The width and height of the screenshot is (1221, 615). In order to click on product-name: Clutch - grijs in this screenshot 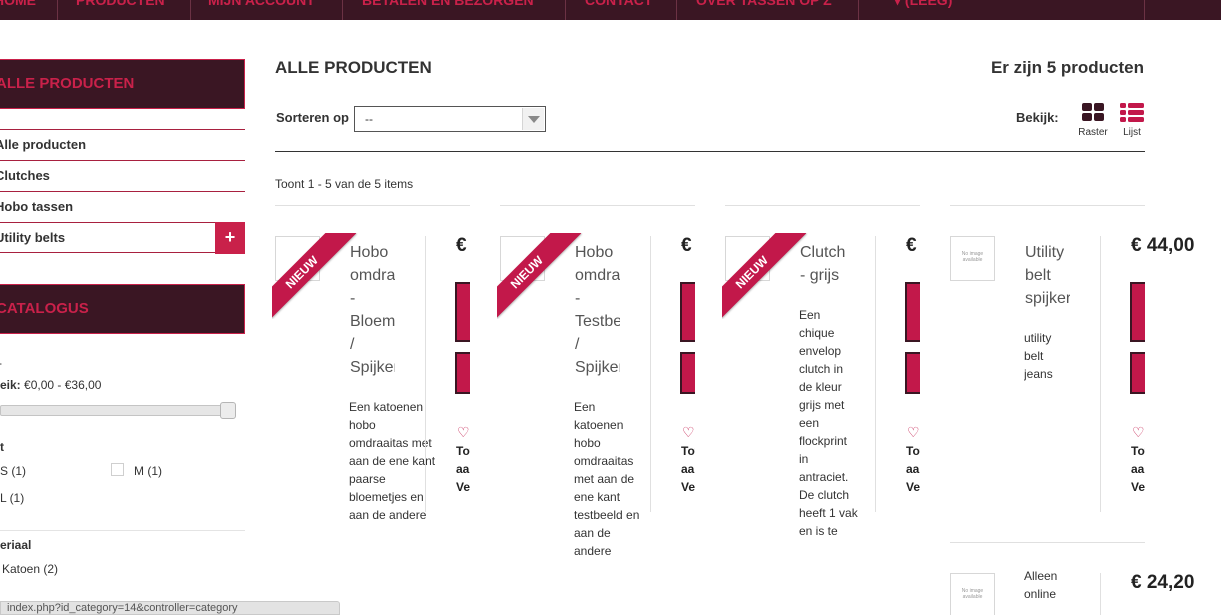, I will do `click(822, 266)`.